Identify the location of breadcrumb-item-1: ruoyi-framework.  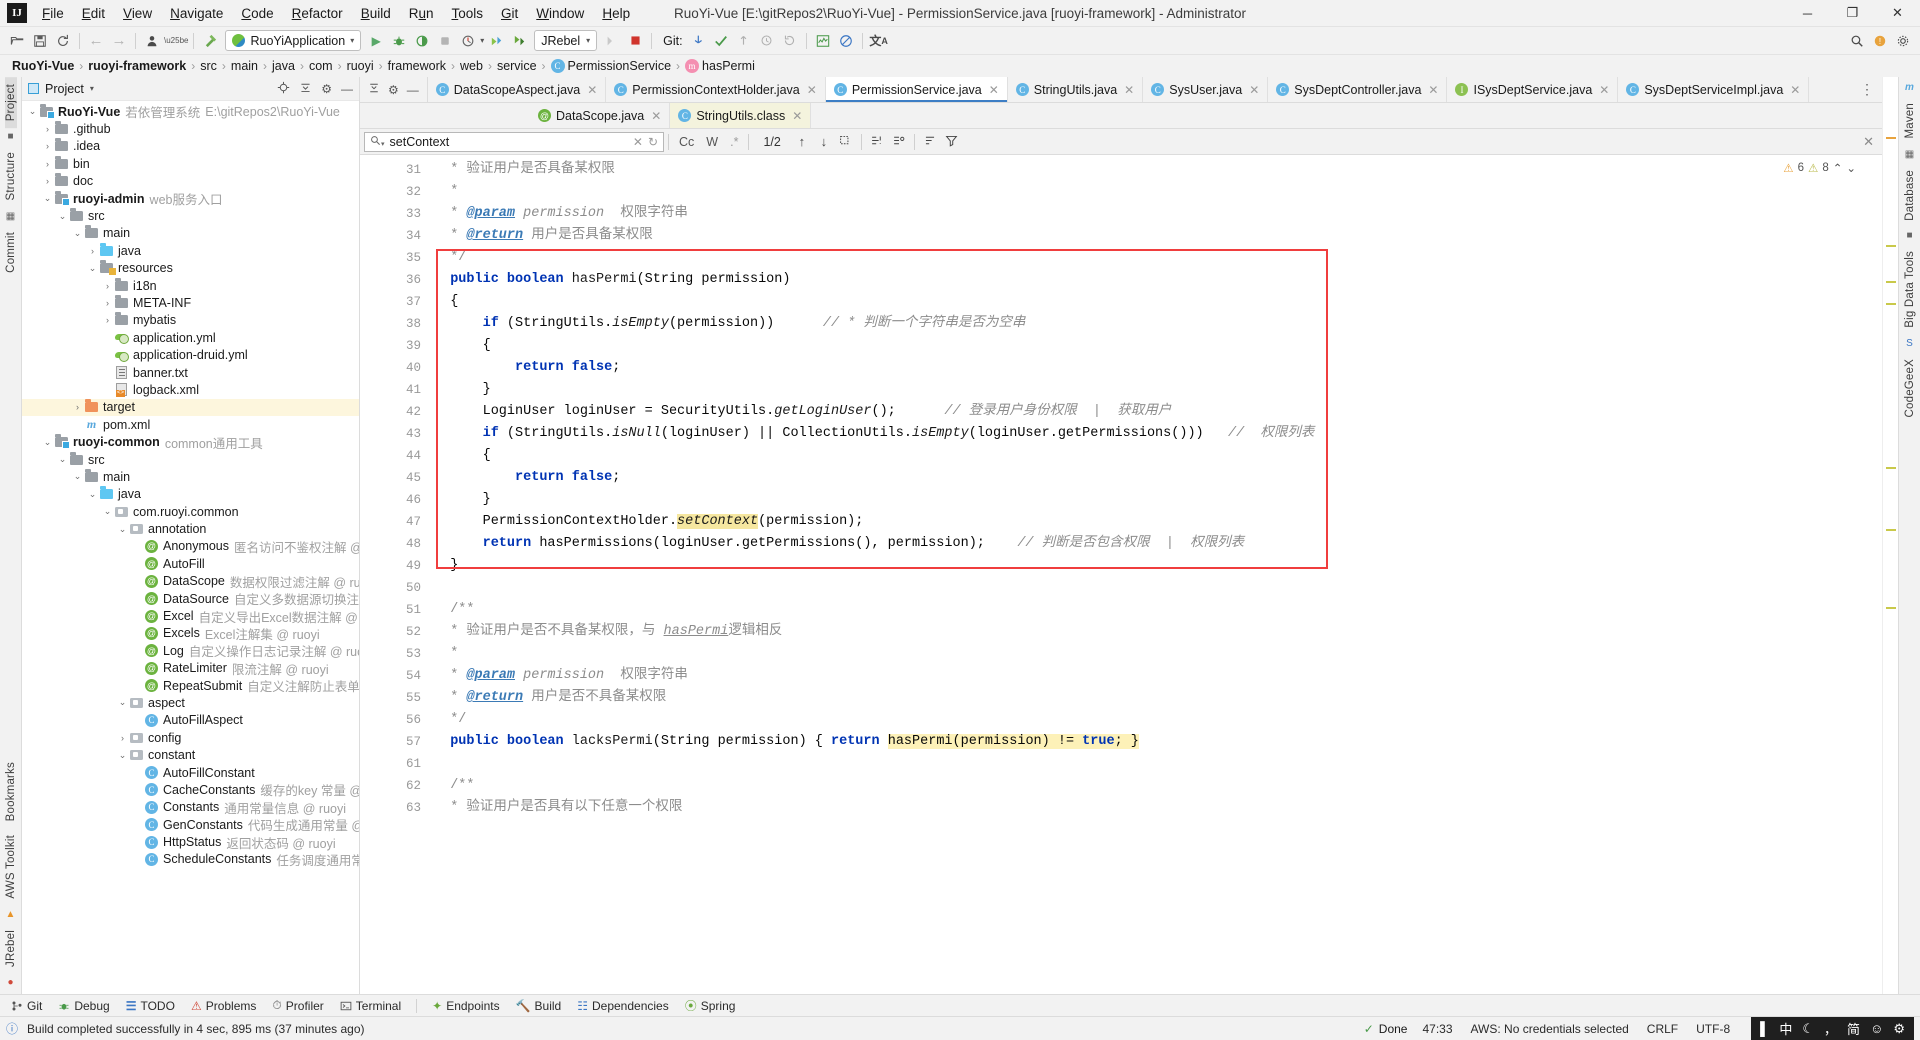
(137, 66).